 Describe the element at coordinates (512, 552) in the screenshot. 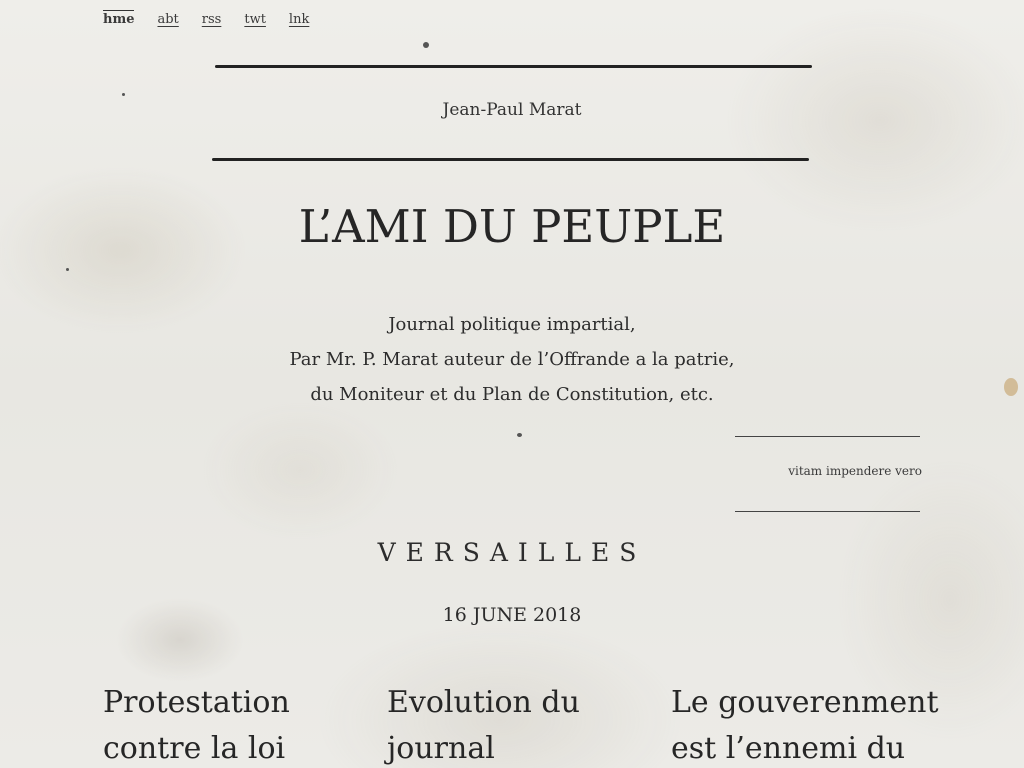

I see `edition-place: VERSAILLES` at that location.